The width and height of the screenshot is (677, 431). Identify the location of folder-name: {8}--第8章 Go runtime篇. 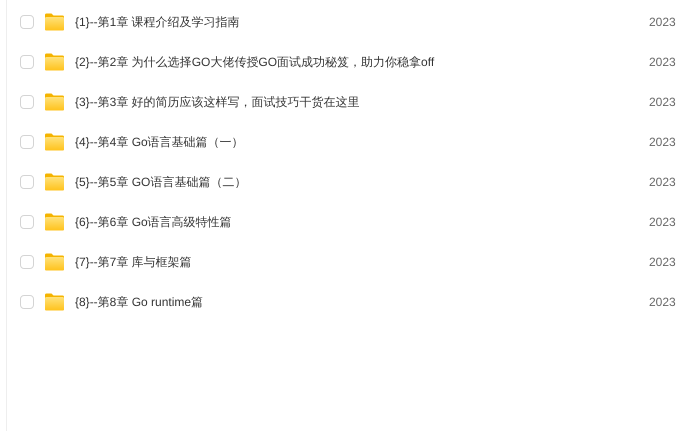
(139, 302).